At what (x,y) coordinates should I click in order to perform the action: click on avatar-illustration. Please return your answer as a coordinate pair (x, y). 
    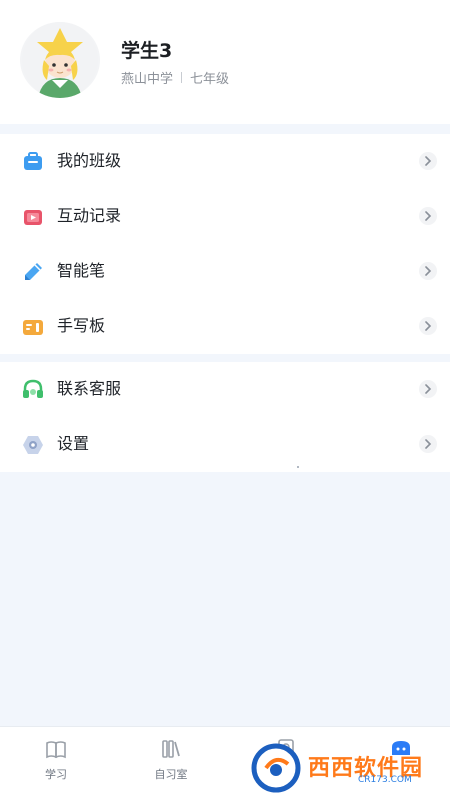
    Looking at the image, I should click on (60, 60).